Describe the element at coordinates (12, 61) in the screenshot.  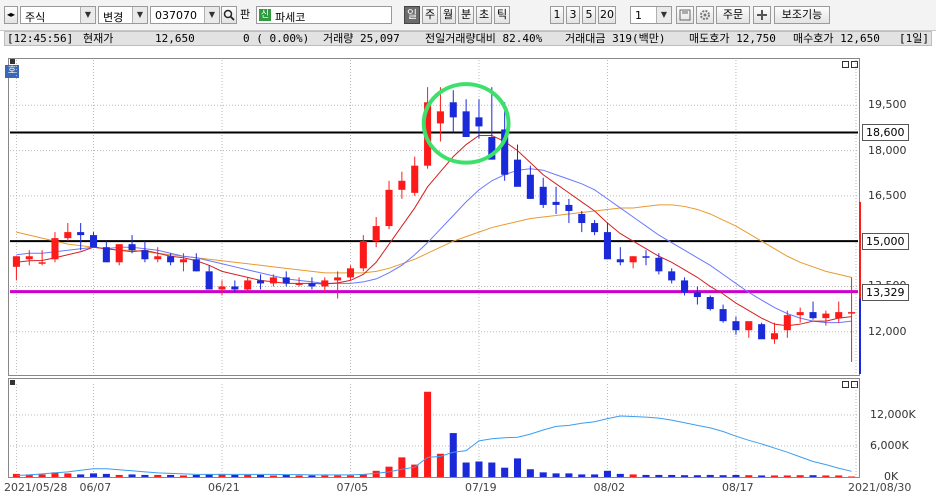
I see `panel-left-marker` at that location.